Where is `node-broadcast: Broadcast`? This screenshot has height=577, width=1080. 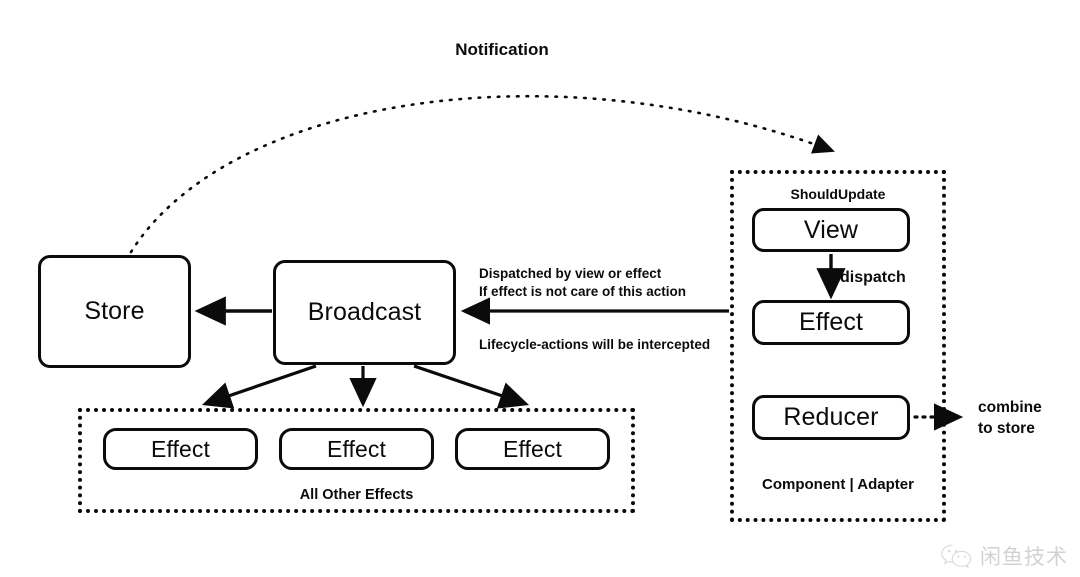
node-broadcast: Broadcast is located at coordinates (364, 312).